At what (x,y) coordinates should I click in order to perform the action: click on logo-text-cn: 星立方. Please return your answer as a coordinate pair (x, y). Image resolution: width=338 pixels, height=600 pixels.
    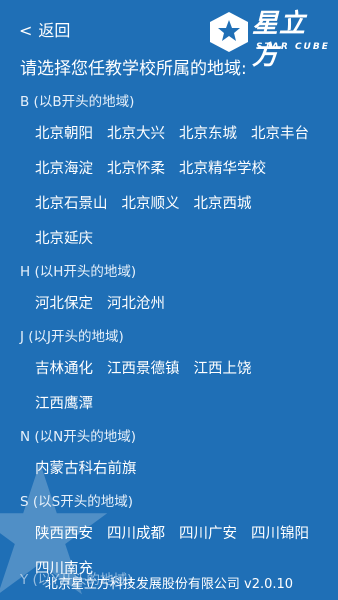
    Looking at the image, I should click on (279, 40).